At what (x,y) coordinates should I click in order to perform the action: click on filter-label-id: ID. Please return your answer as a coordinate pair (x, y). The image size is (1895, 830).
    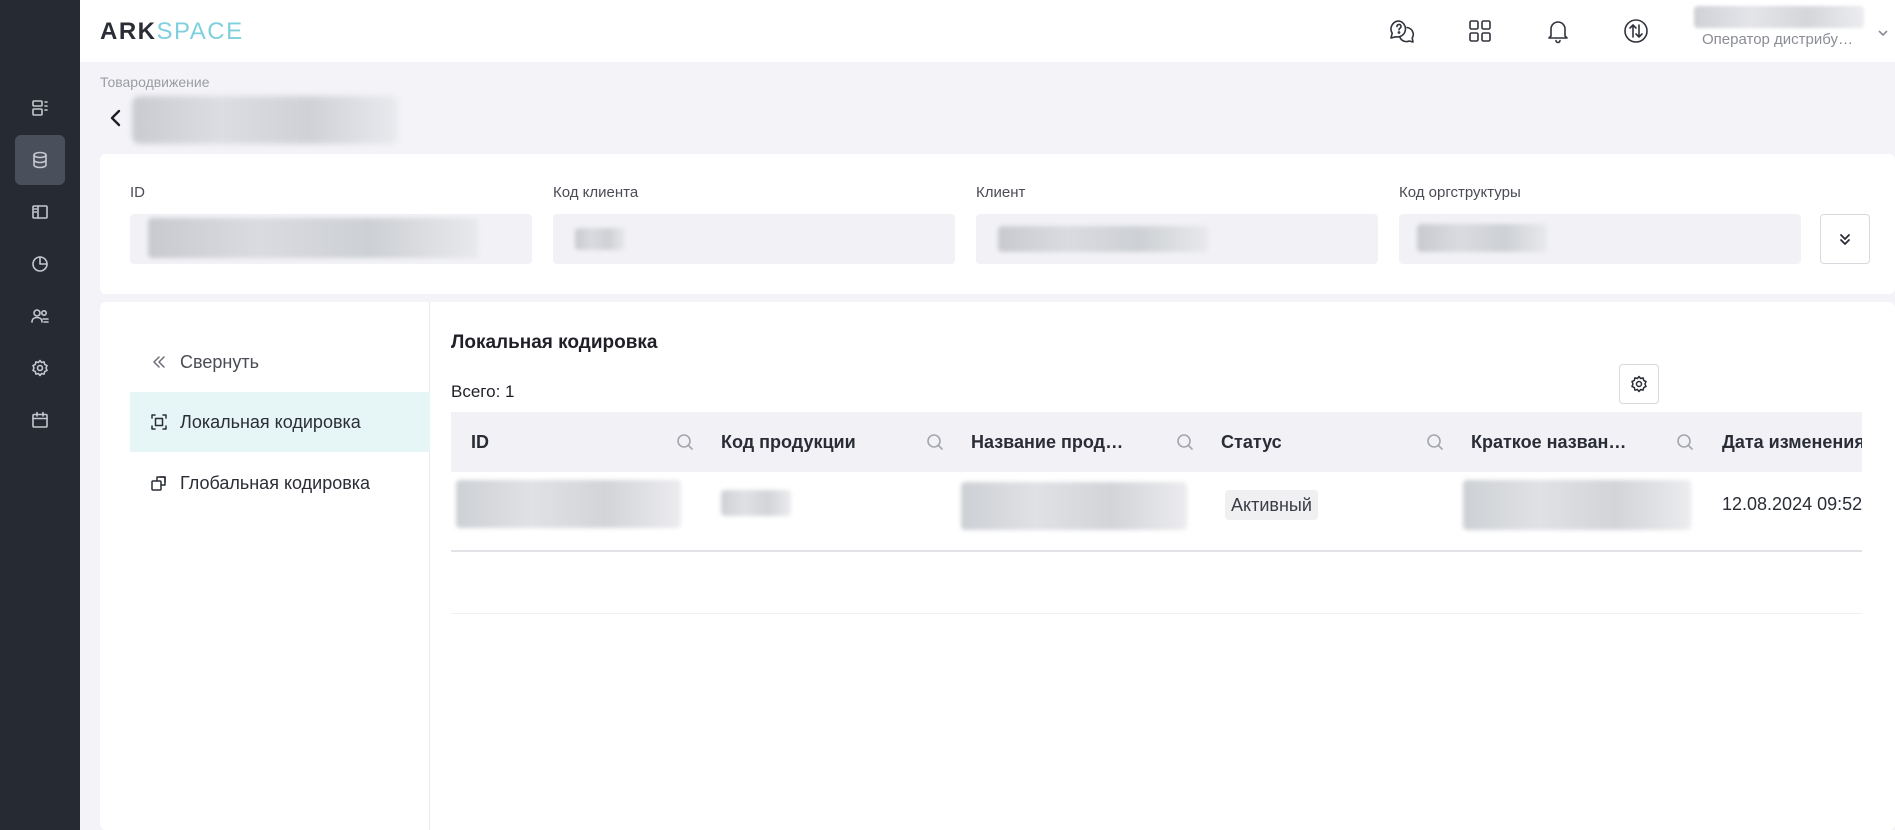
    Looking at the image, I should click on (137, 192).